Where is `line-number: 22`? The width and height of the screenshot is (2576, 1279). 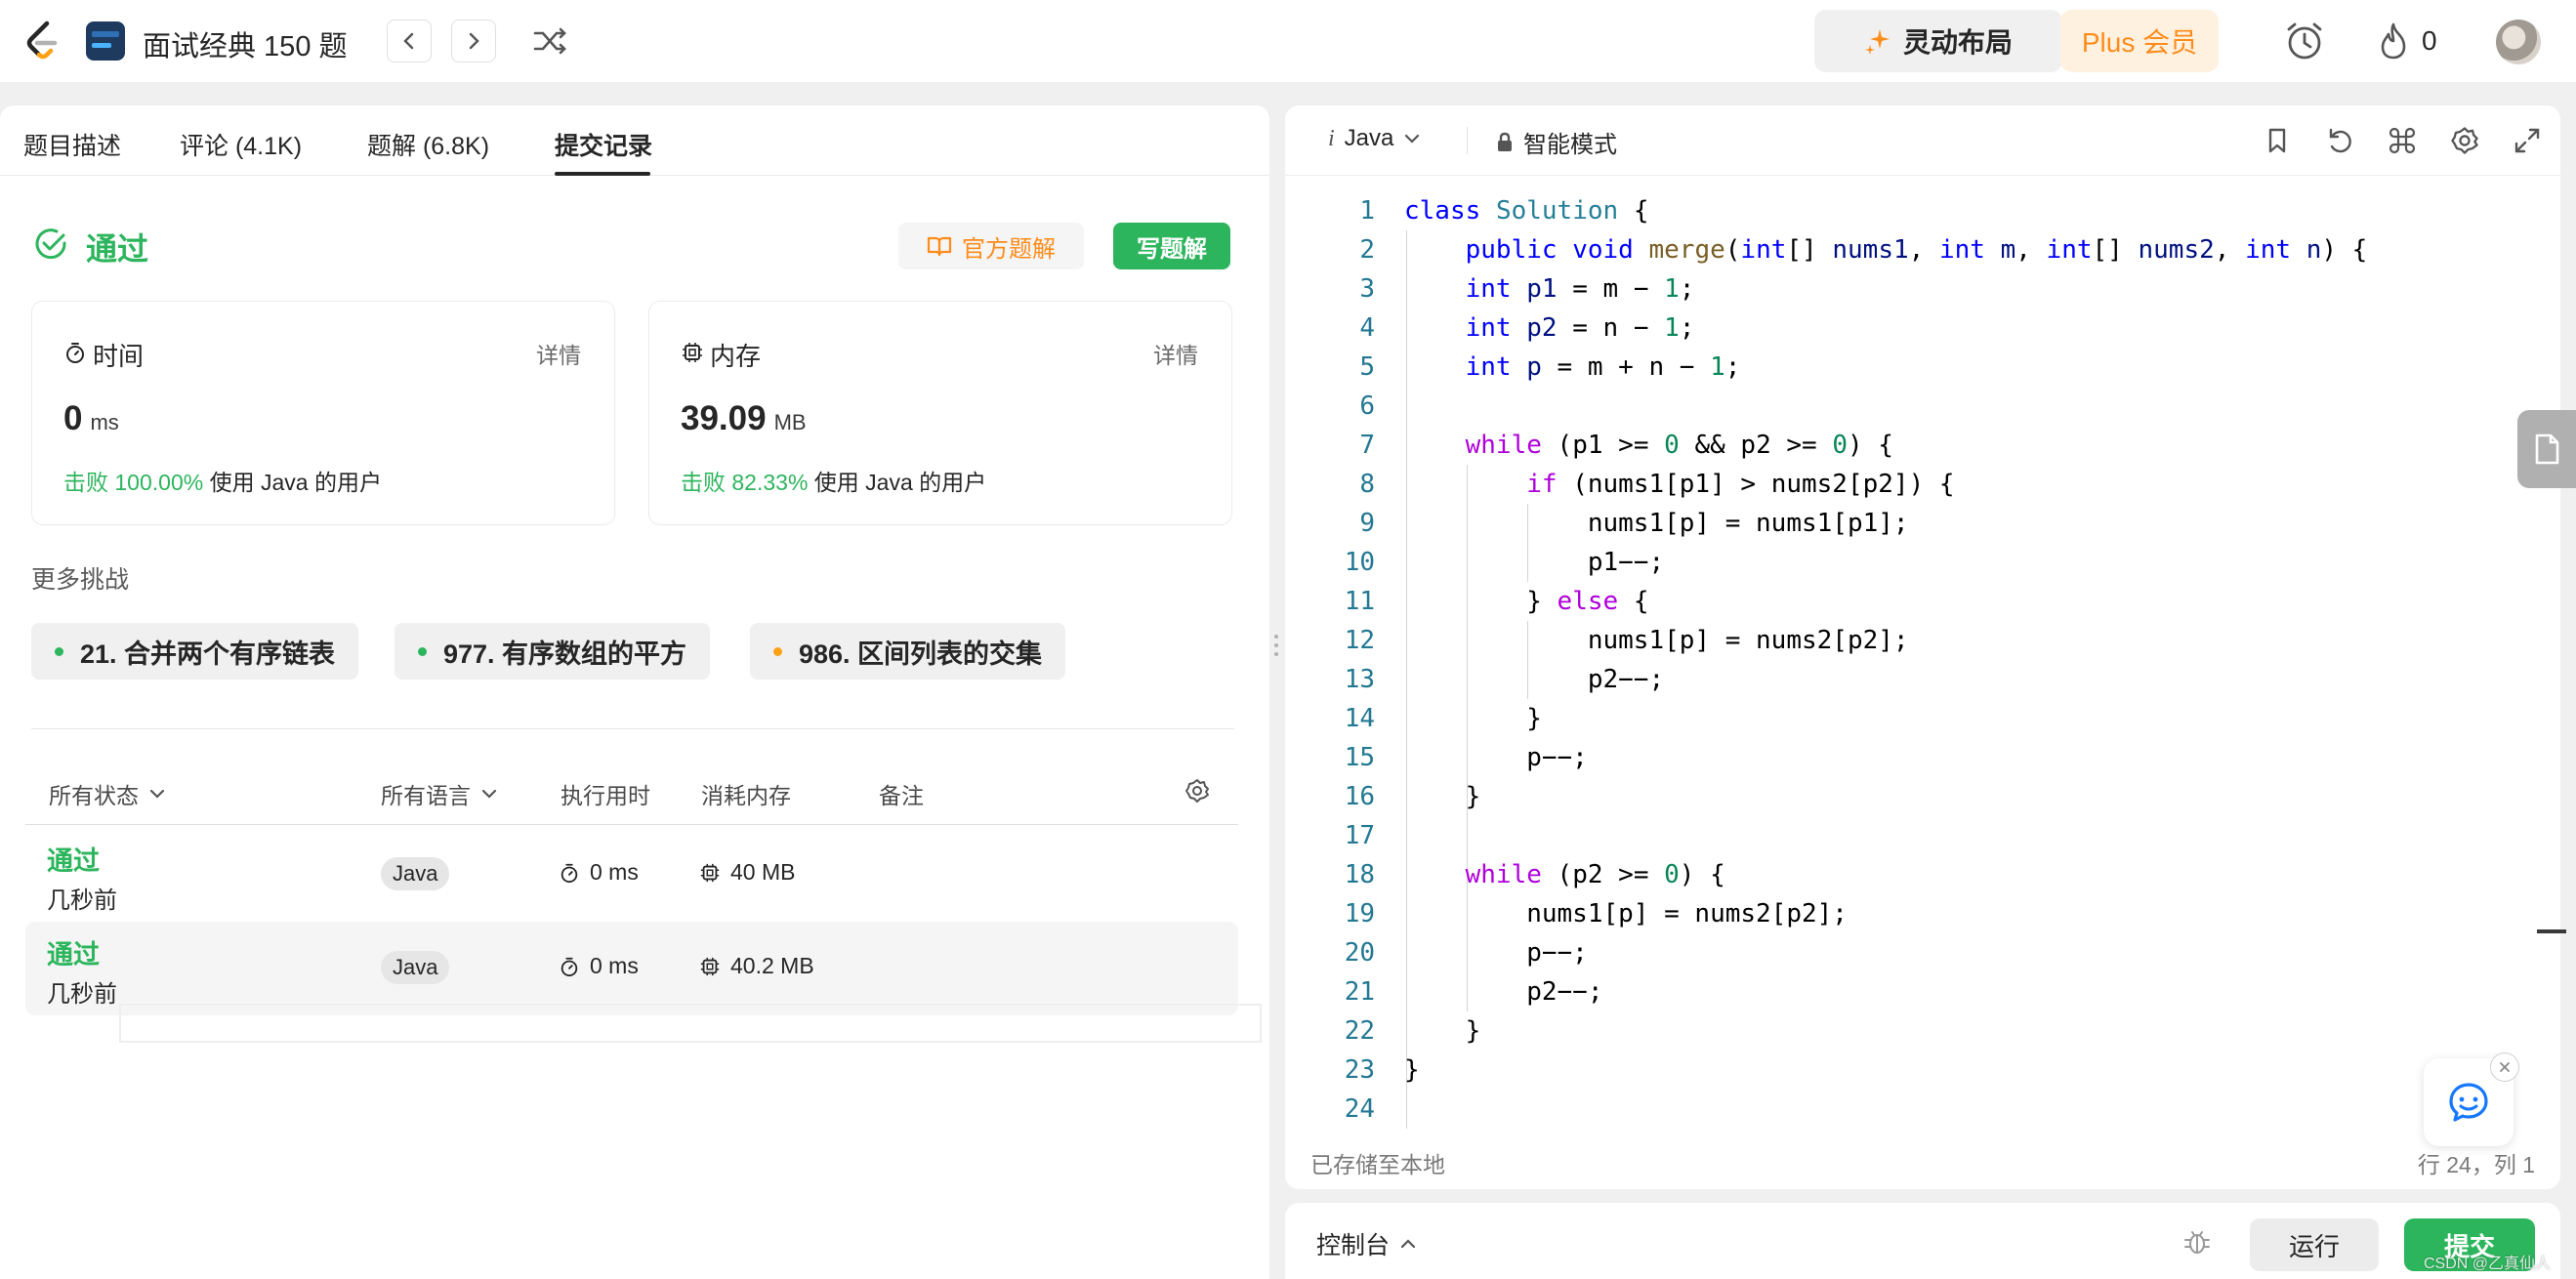 line-number: 22 is located at coordinates (1359, 1031).